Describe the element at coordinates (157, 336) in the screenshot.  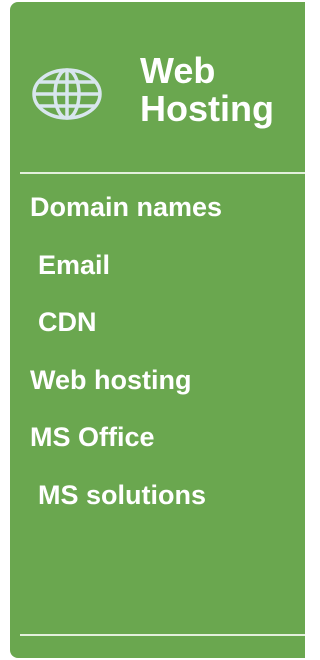
I see `menu-item-cdn: CDN` at that location.